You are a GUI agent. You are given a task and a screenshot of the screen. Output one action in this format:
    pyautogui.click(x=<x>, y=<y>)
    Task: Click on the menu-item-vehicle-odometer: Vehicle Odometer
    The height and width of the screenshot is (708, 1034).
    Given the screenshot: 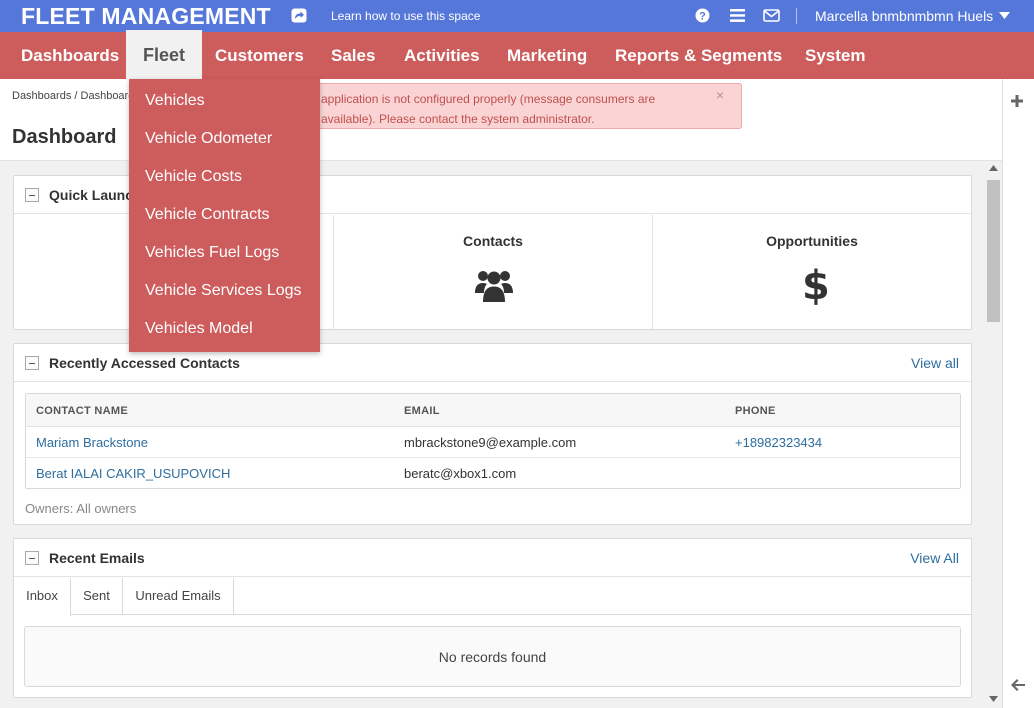 What is the action you would take?
    pyautogui.click(x=208, y=139)
    